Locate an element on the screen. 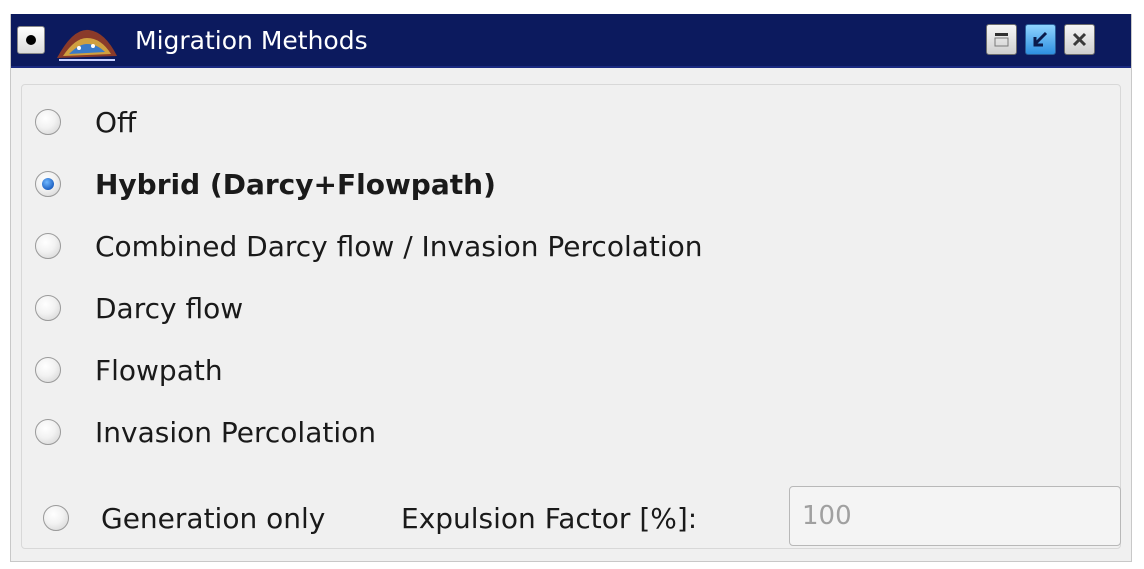 The height and width of the screenshot is (569, 1144). option-darcy-flow-label: Darcy flow is located at coordinates (169, 308).